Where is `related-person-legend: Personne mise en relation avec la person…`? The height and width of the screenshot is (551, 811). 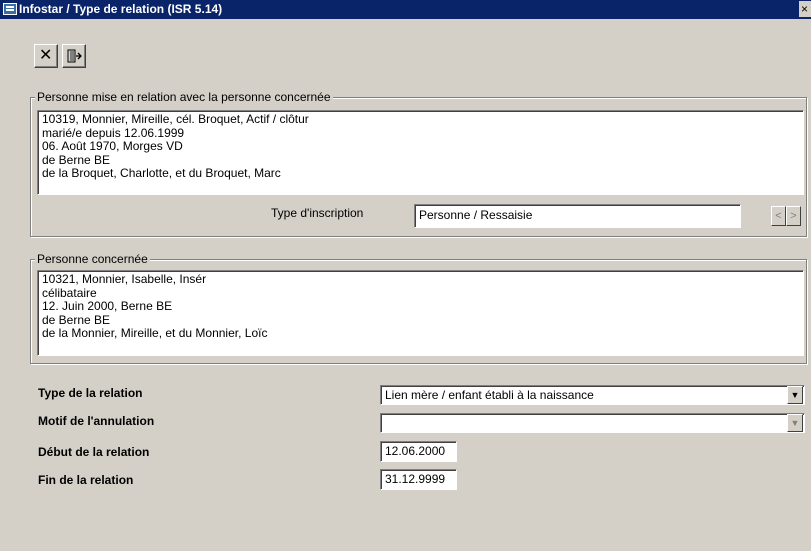 related-person-legend: Personne mise en relation avec la person… is located at coordinates (184, 97).